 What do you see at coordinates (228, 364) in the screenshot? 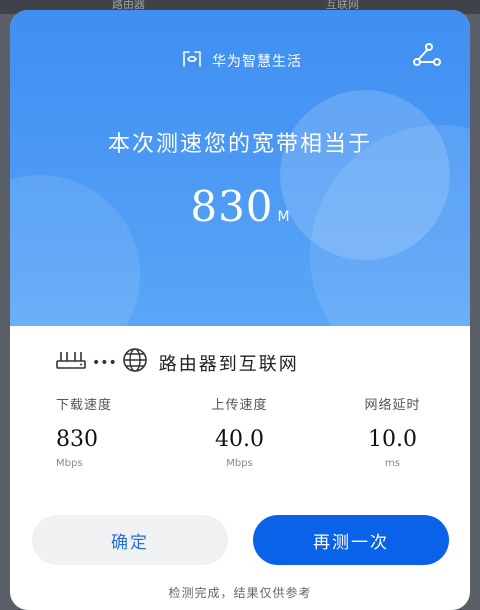
I see `route-label: 路由器到互联网` at bounding box center [228, 364].